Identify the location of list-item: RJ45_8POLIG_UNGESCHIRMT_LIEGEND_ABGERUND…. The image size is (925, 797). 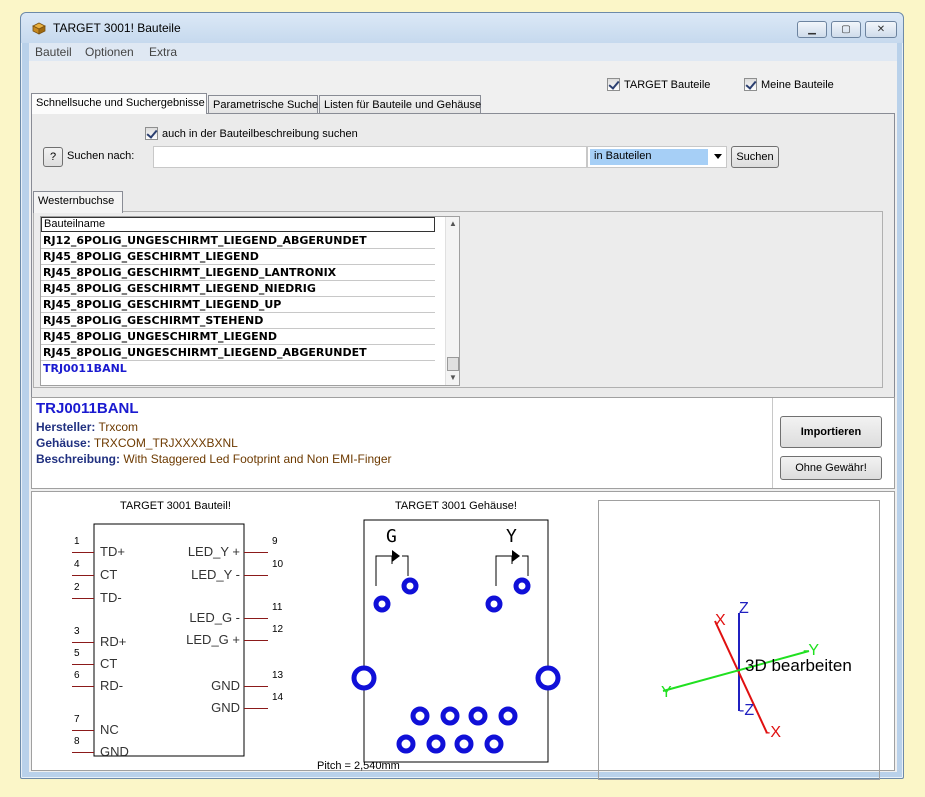
(238, 353).